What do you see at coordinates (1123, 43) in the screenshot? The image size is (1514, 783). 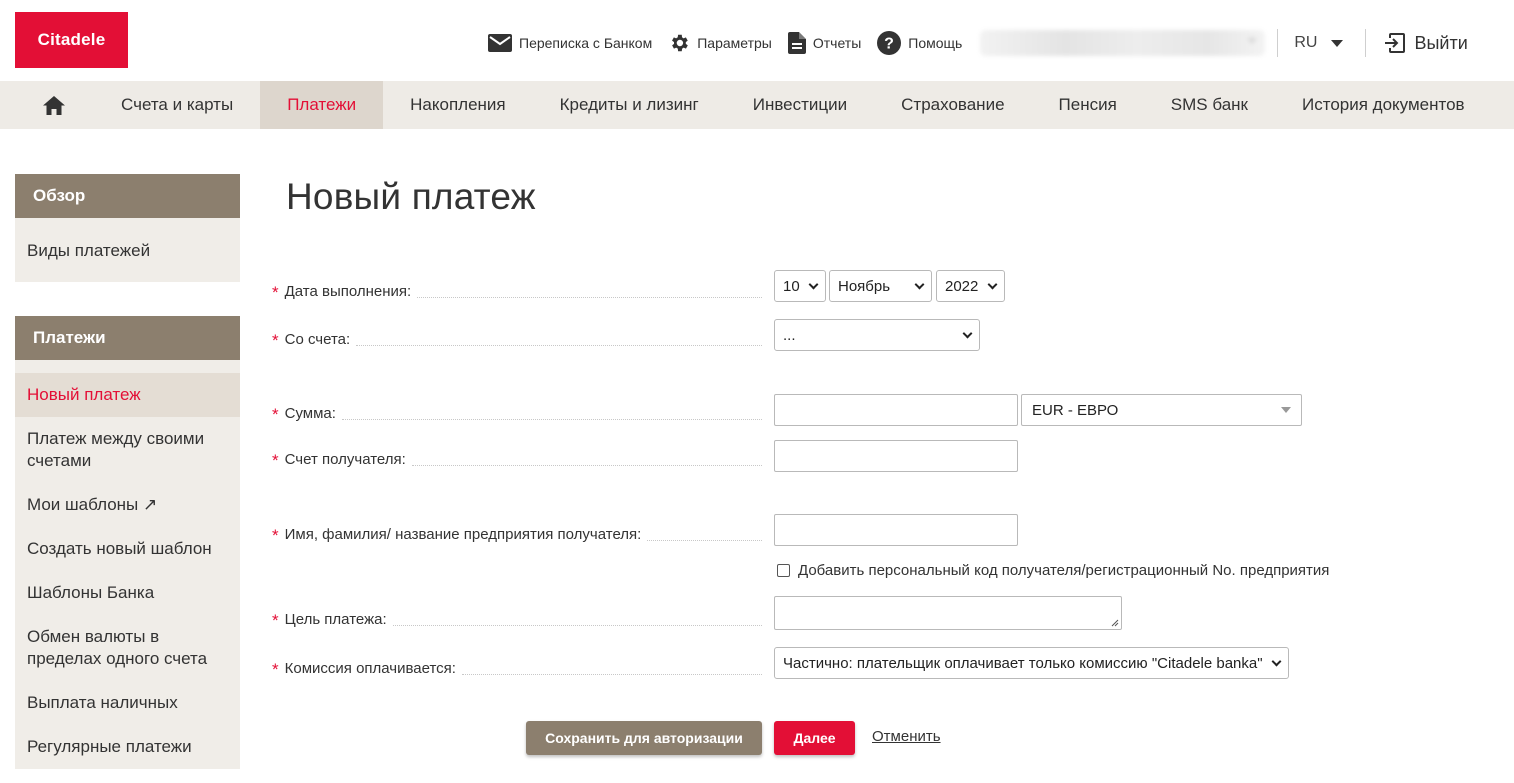 I see `user-account-selector` at bounding box center [1123, 43].